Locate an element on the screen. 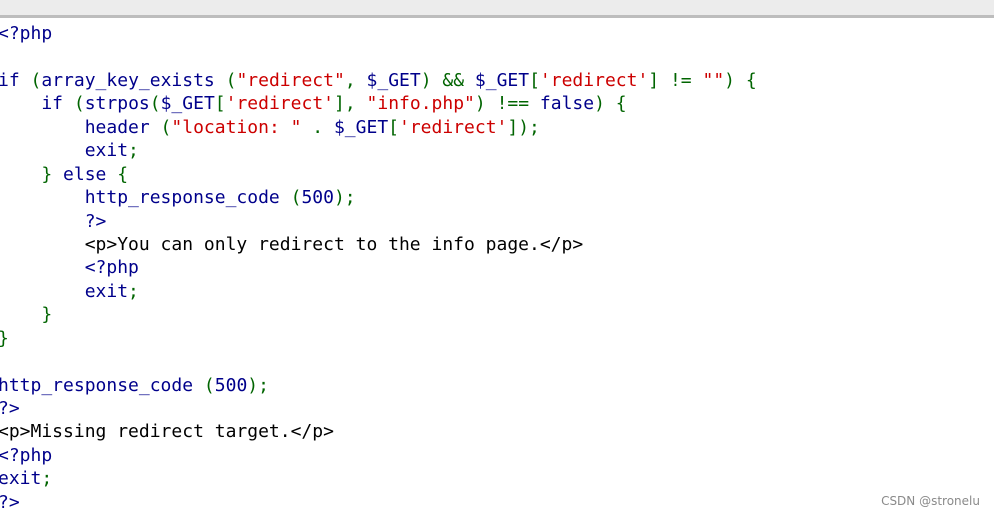 The height and width of the screenshot is (517, 994). code-token: ) !== is located at coordinates (507, 104).